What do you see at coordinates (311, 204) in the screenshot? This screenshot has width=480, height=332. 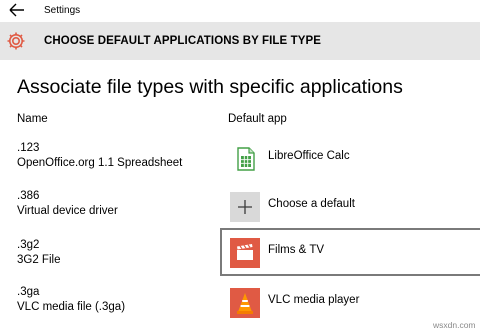 I see `default-app-name: Choose a default` at bounding box center [311, 204].